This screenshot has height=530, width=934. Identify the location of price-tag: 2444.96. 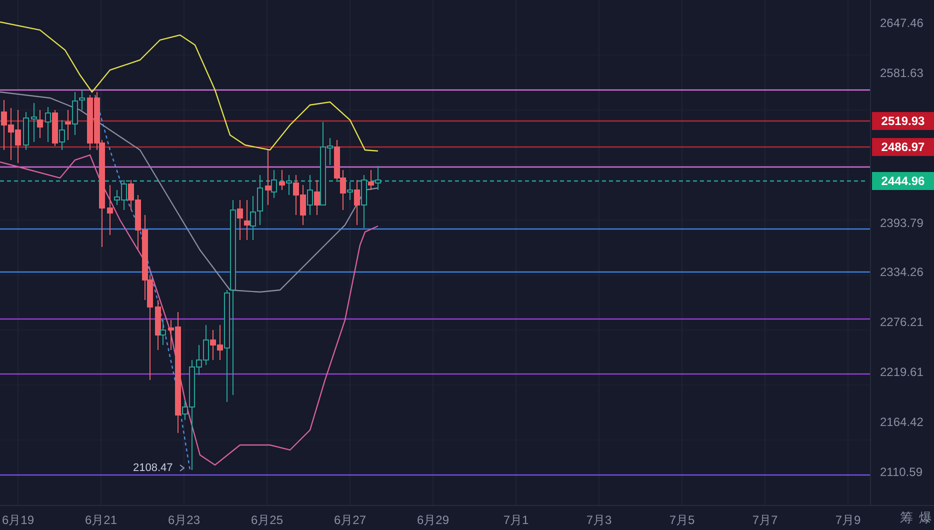
(903, 181).